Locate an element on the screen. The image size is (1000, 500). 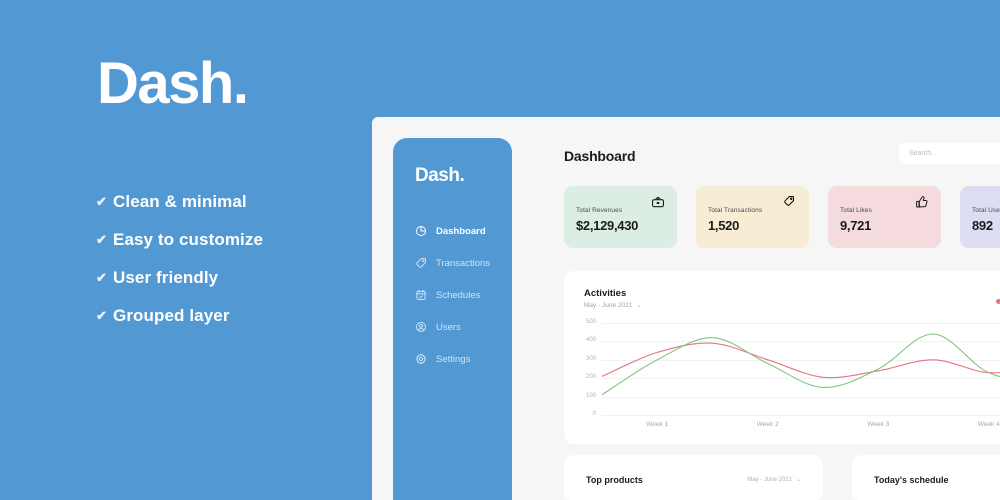
sidebar-item-users: Users is located at coordinates (465, 327).